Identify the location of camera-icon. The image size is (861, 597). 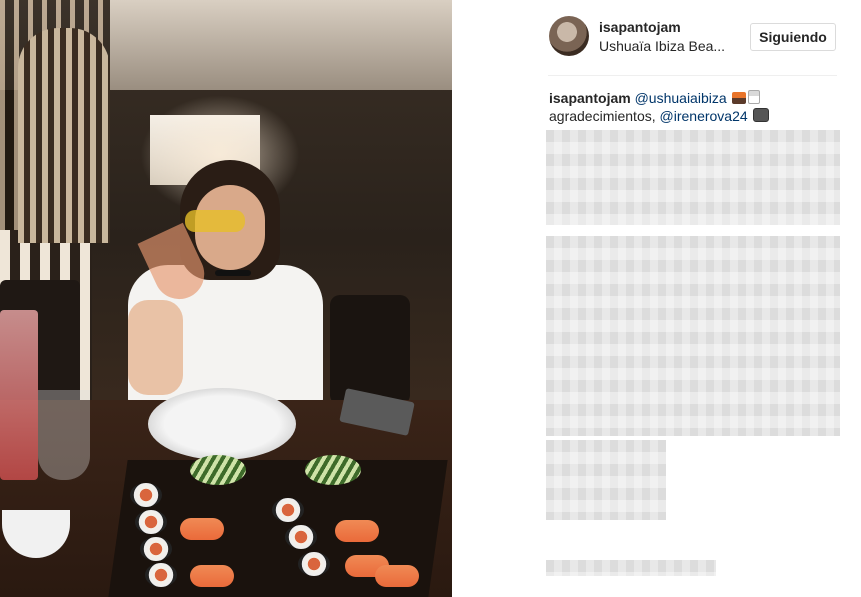
(760, 115).